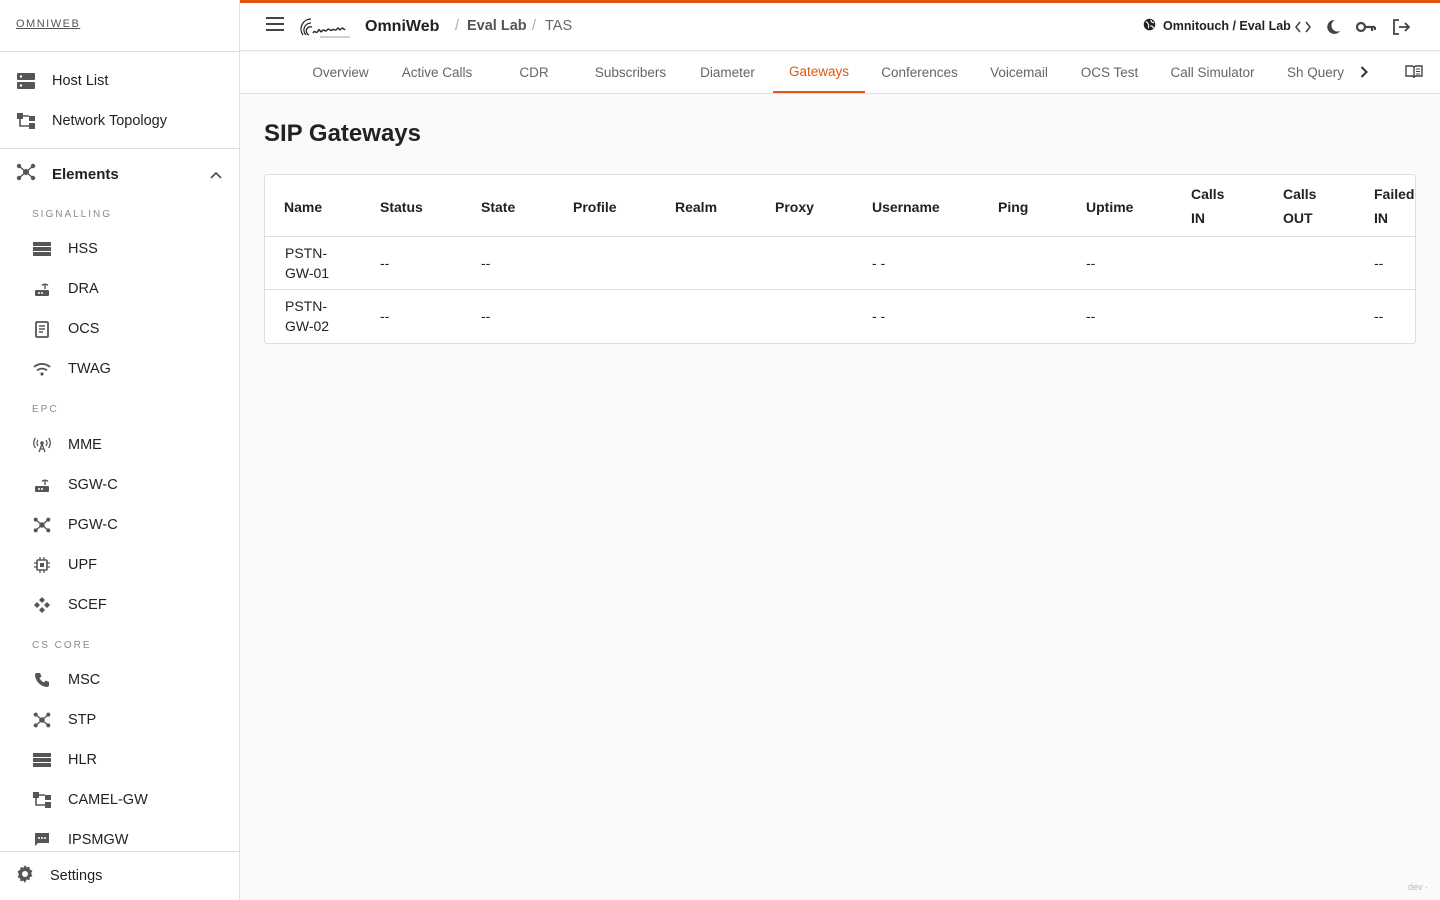  I want to click on sidebar-item-hss: HSS, so click(136, 249).